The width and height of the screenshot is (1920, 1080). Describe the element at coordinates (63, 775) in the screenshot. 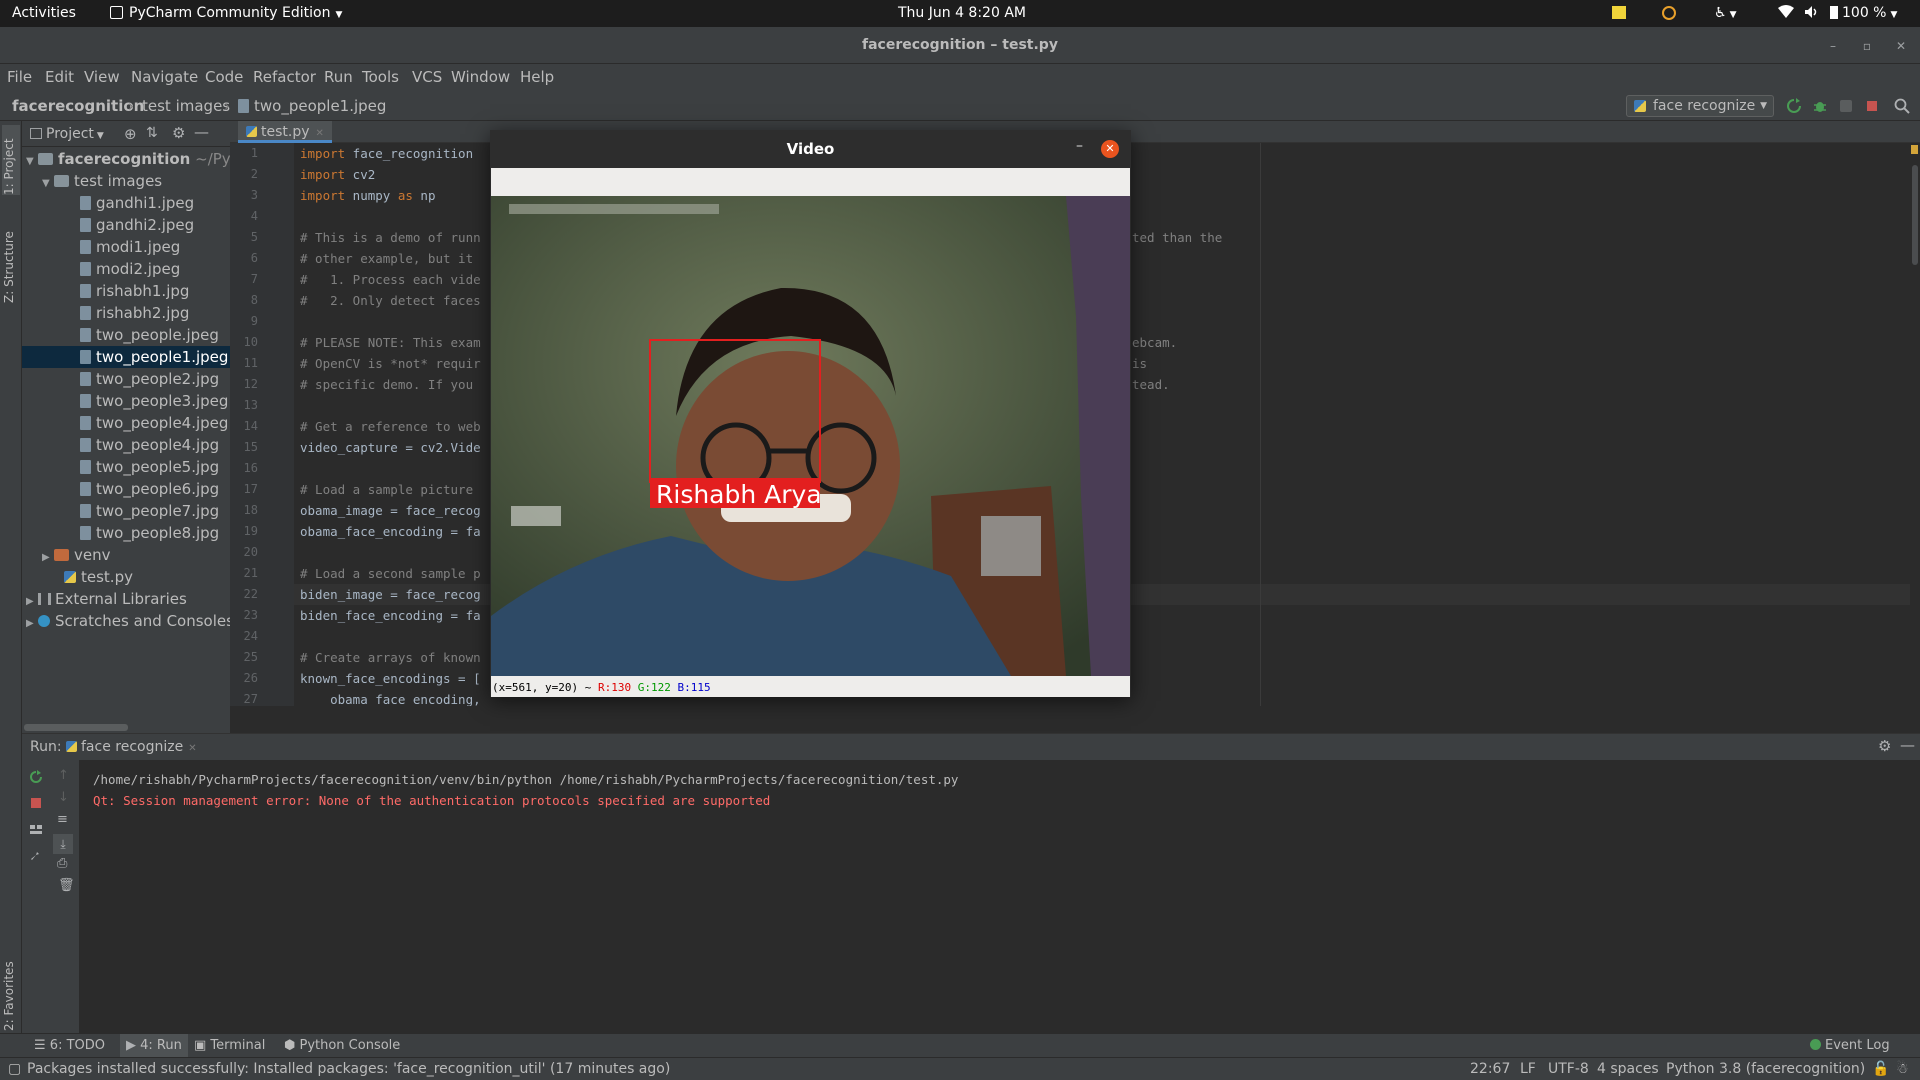

I see `up-arrow-icon: ↑` at that location.